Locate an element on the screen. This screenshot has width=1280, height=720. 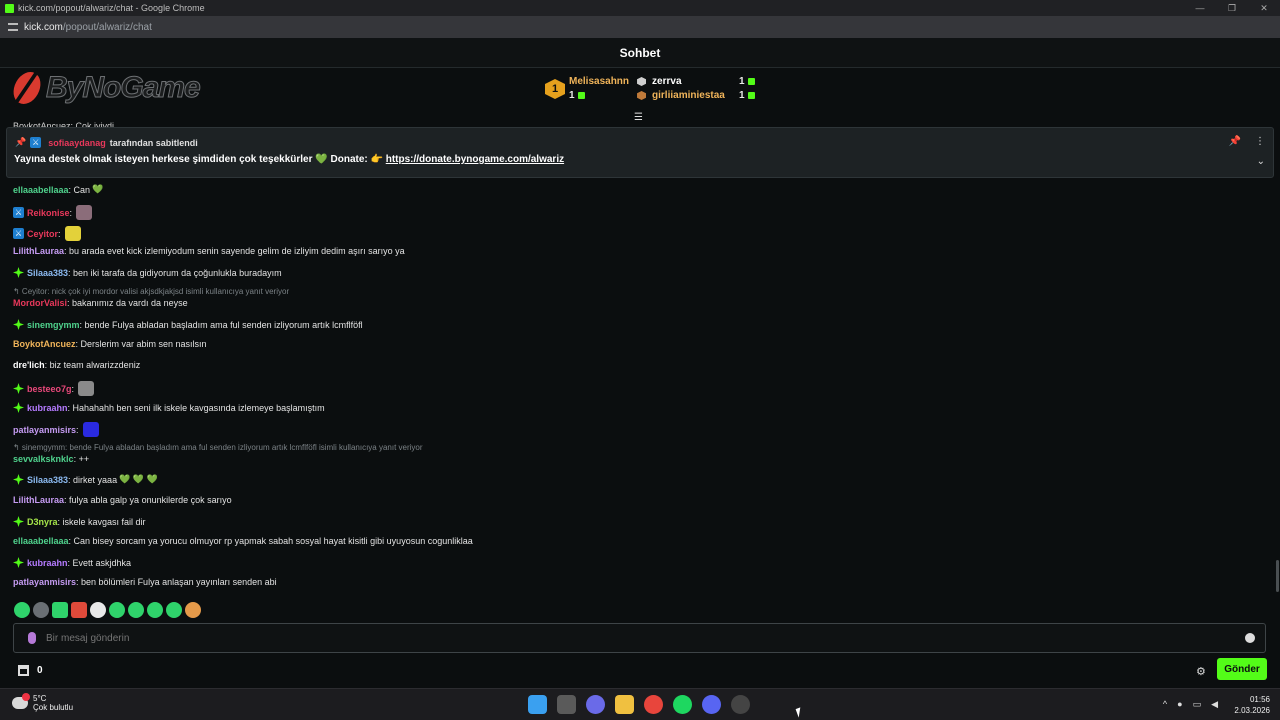
gifter-second-count: 1 is located at coordinates (742, 81).